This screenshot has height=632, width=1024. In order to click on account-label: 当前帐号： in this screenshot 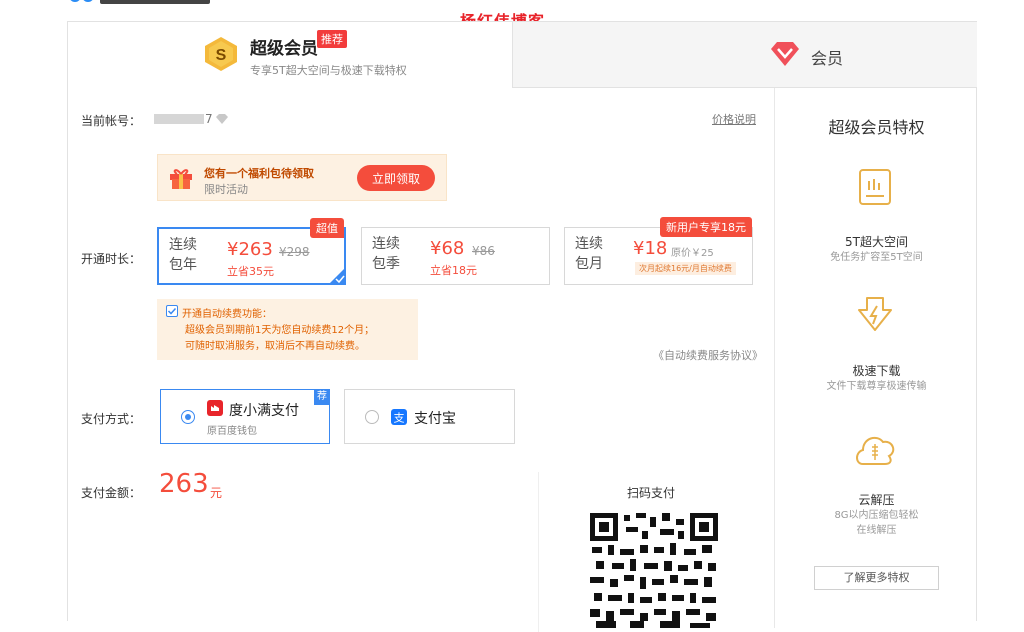, I will do `click(111, 121)`.